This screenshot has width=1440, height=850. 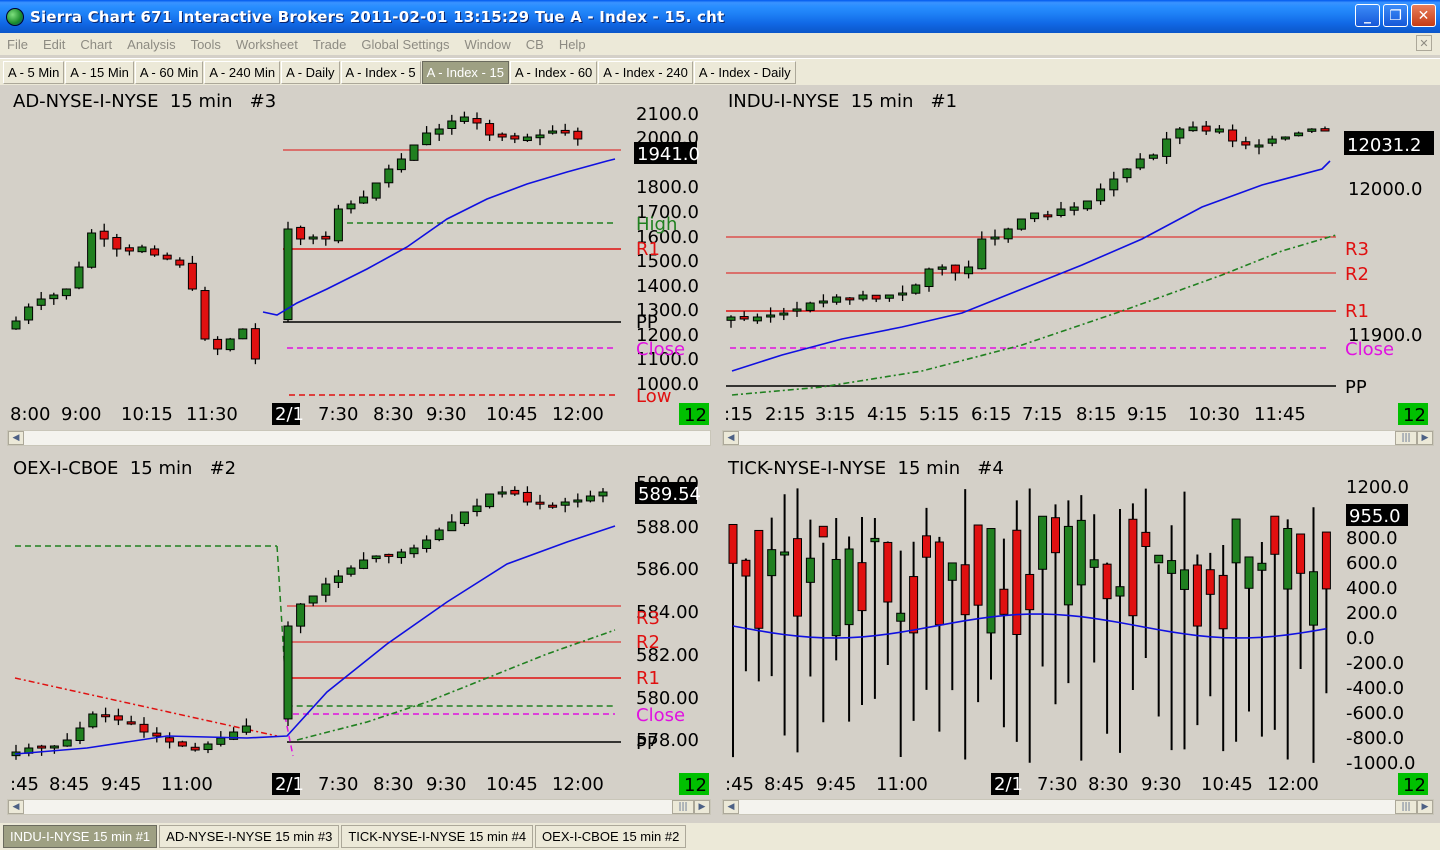 What do you see at coordinates (18, 44) in the screenshot?
I see `menu-file: File` at bounding box center [18, 44].